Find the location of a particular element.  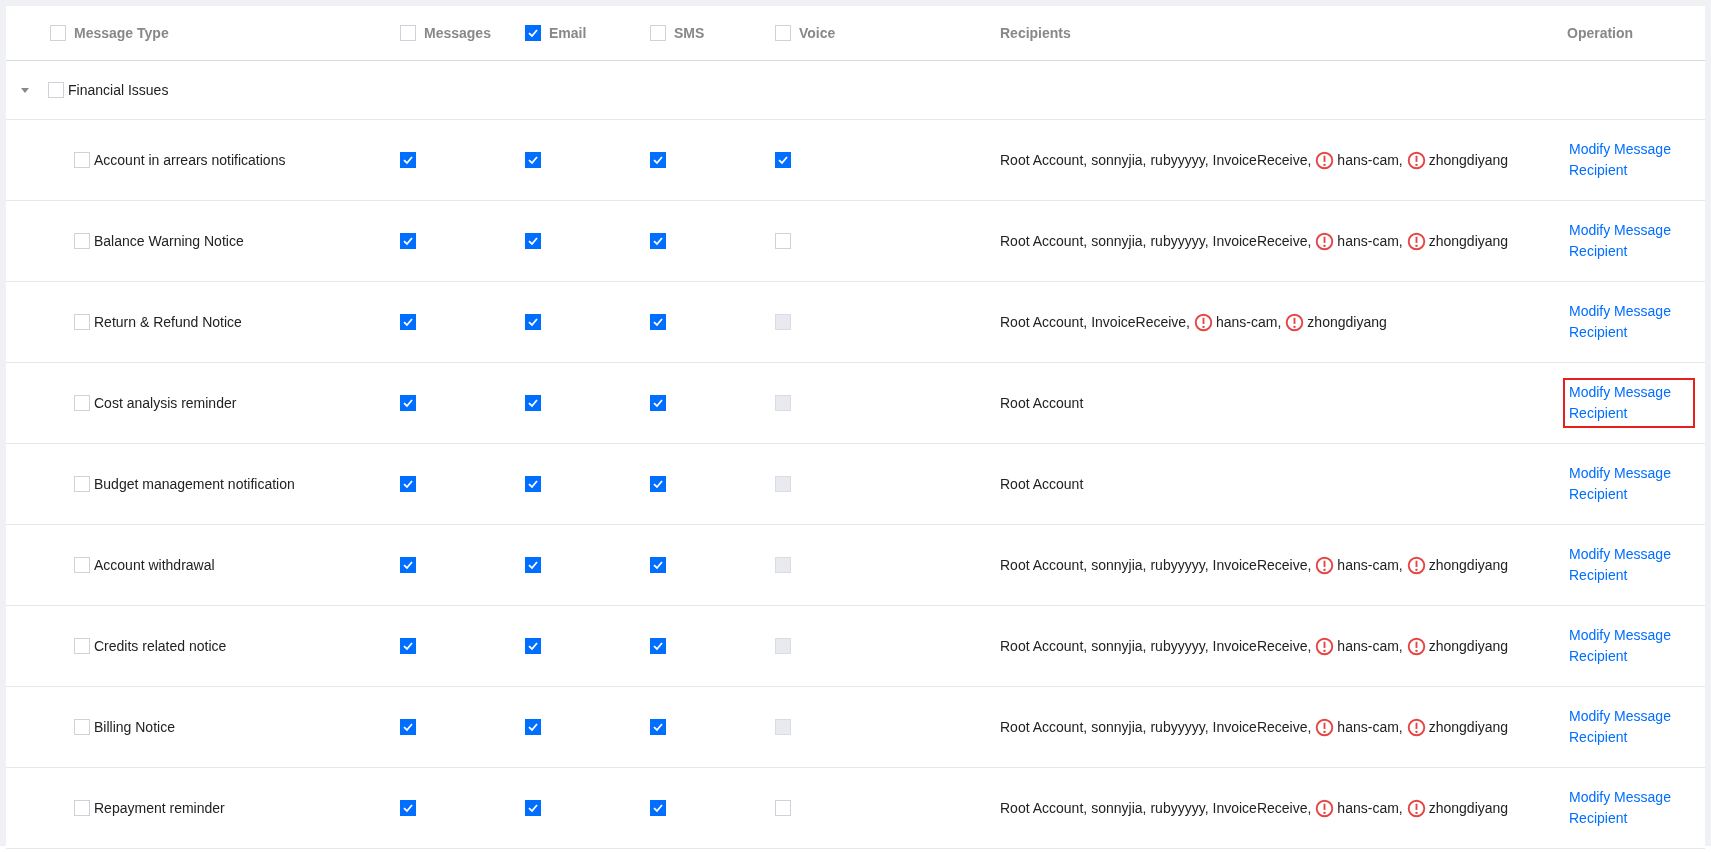

column-header: Email is located at coordinates (568, 33).